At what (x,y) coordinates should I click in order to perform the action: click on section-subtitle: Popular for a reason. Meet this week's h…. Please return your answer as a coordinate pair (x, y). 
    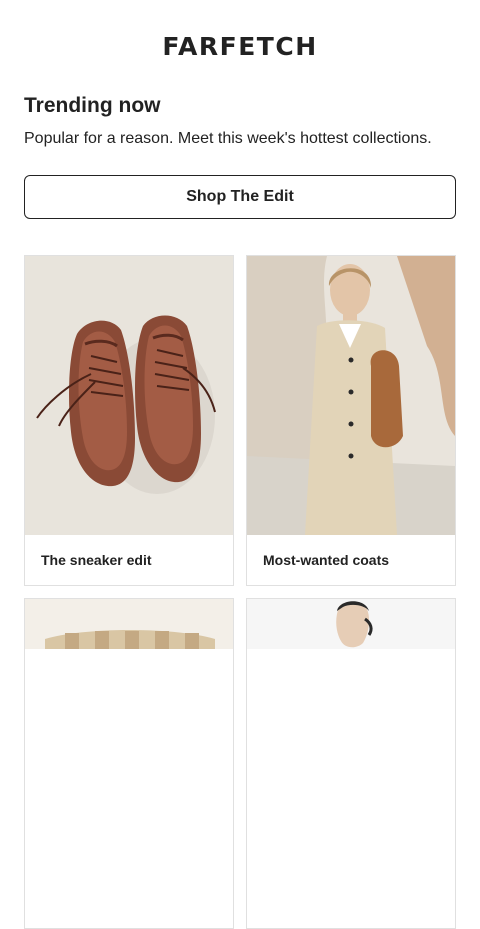
    Looking at the image, I should click on (228, 138).